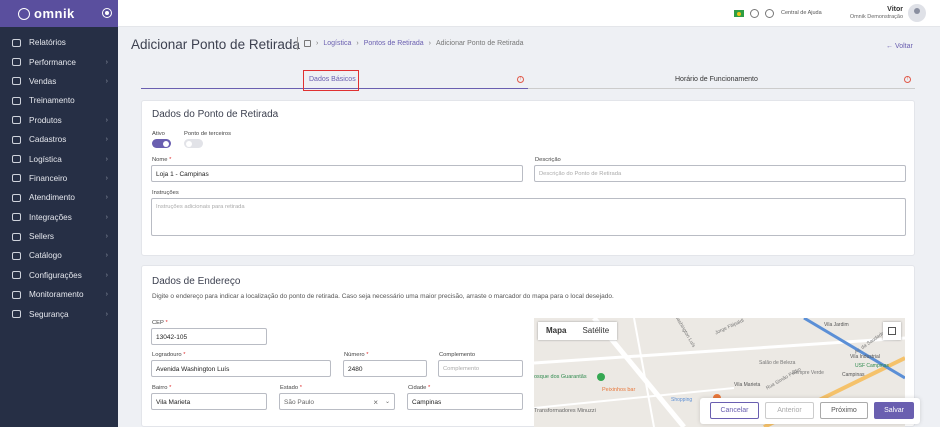 This screenshot has height=427, width=940. Describe the element at coordinates (419, 388) in the screenshot. I see `city-label: Cidade *` at that location.